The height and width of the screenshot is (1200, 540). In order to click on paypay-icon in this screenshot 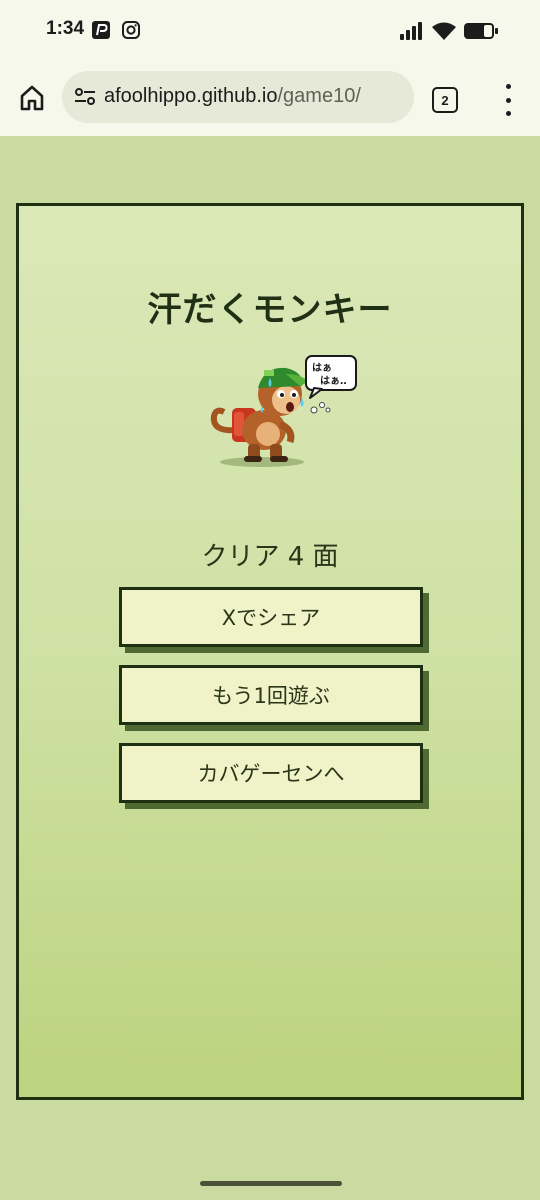, I will do `click(101, 30)`.